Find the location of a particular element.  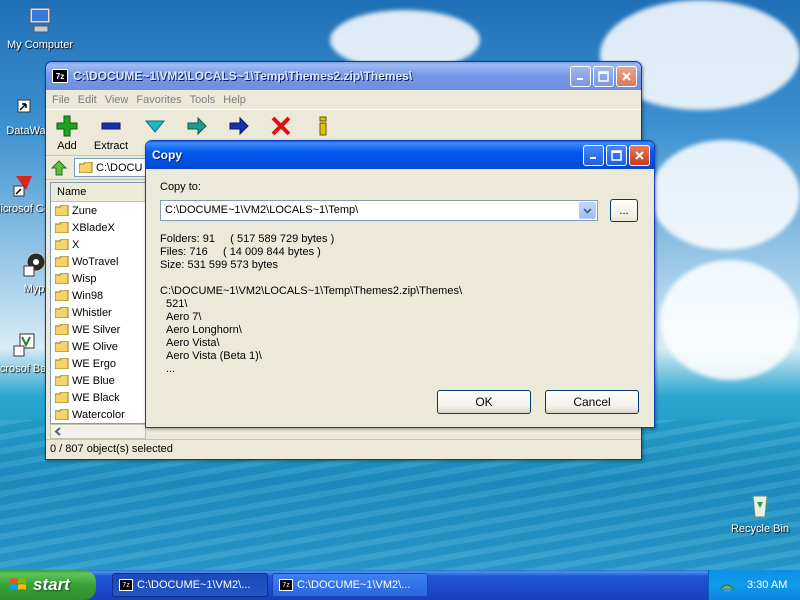

dialog-minimize-button is located at coordinates (593, 155).